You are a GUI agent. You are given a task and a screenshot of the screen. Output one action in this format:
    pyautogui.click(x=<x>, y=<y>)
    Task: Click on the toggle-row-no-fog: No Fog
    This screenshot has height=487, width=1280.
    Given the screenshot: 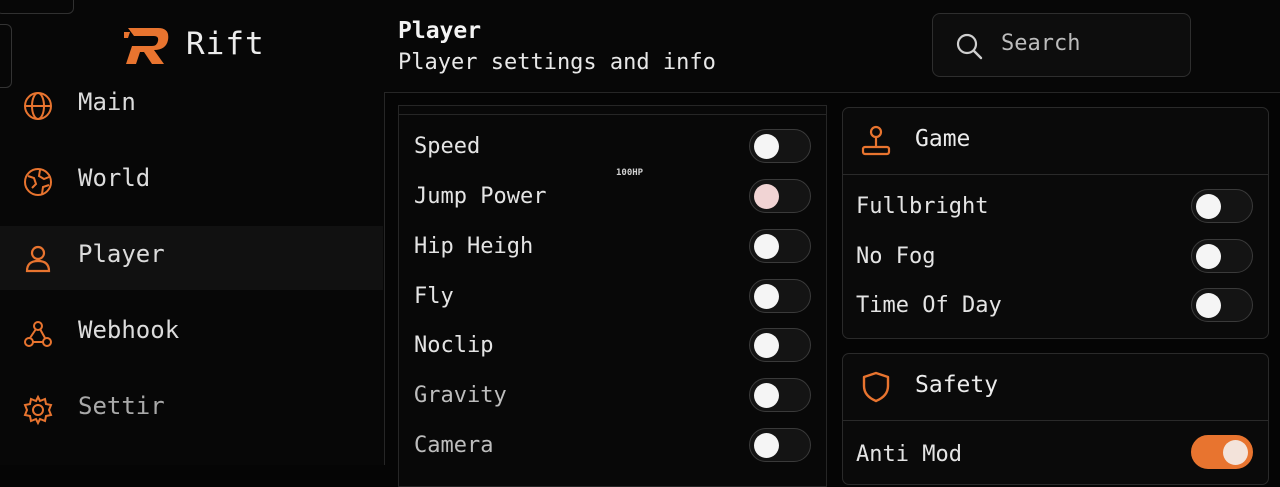 What is the action you would take?
    pyautogui.click(x=1055, y=258)
    